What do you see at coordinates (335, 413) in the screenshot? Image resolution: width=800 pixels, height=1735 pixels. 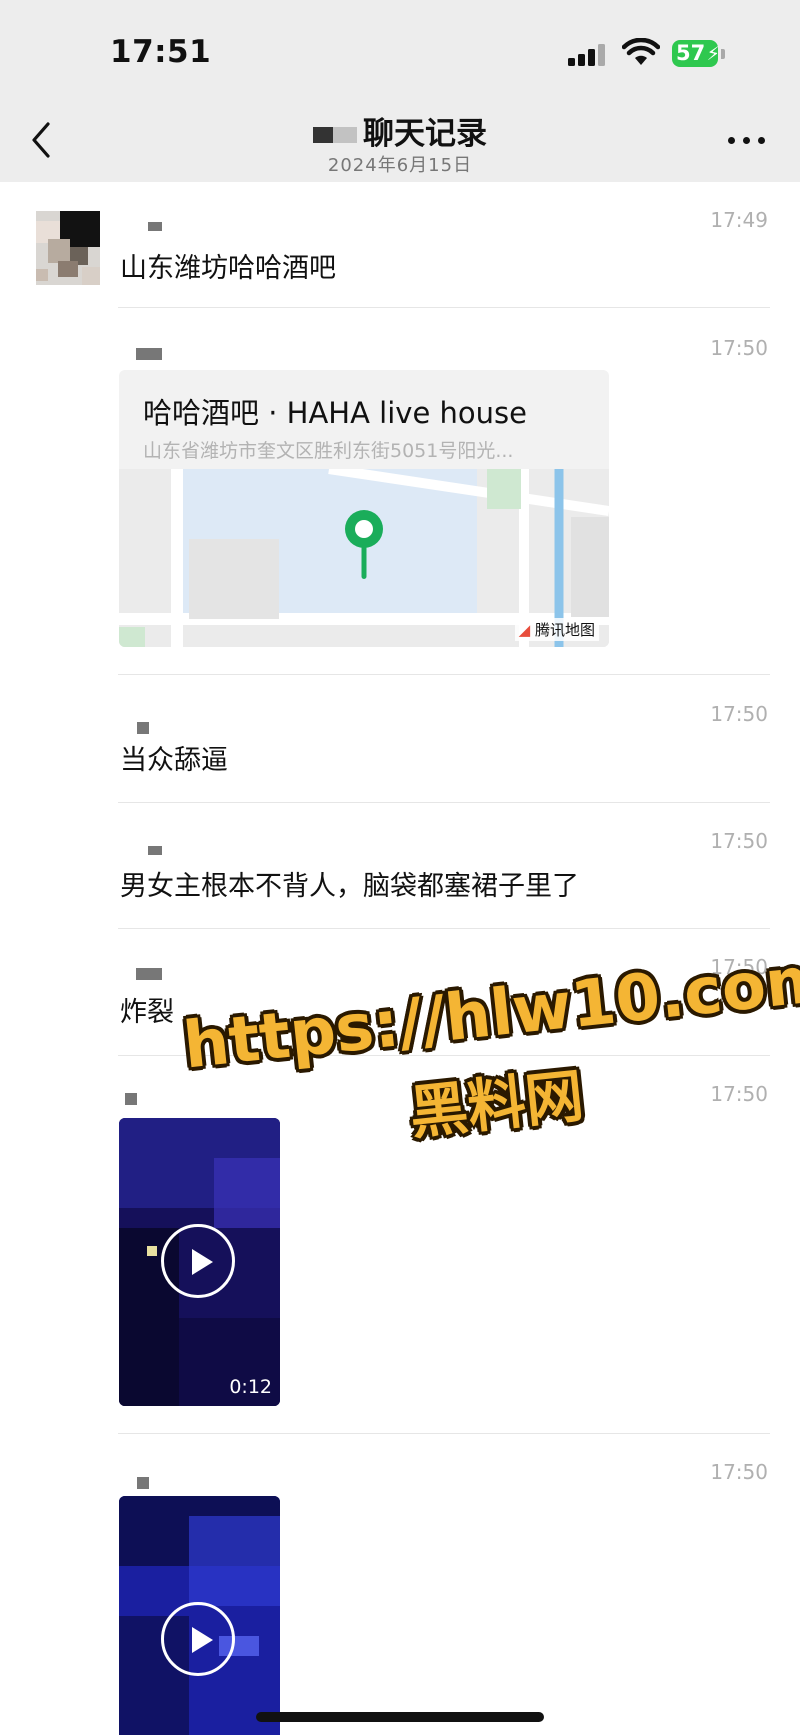 I see `location-name: 哈哈酒吧 · HAHA live house` at bounding box center [335, 413].